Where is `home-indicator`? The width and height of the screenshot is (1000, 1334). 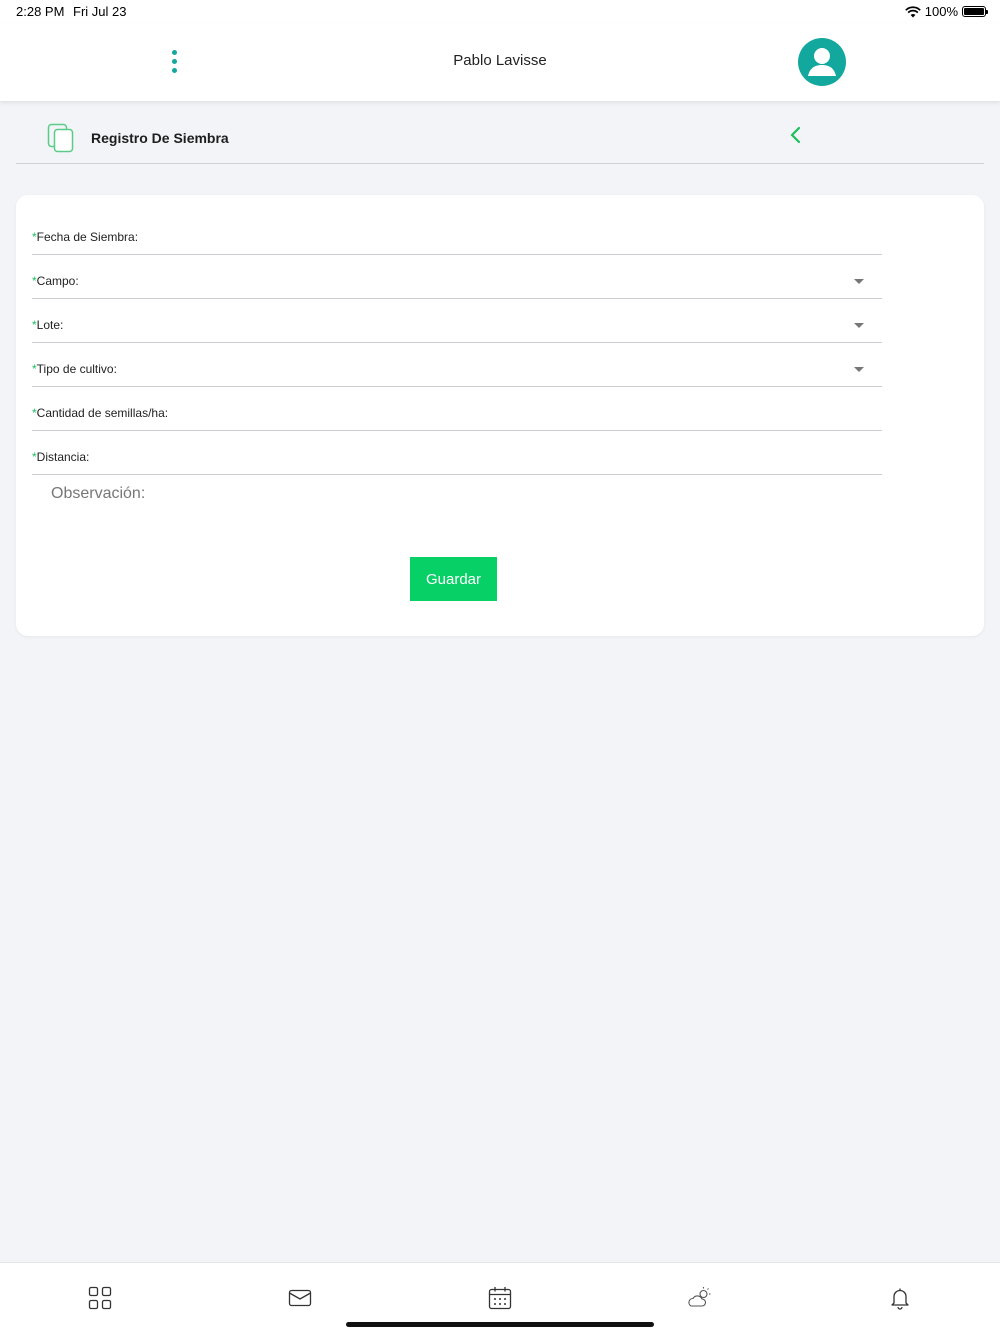 home-indicator is located at coordinates (500, 1324).